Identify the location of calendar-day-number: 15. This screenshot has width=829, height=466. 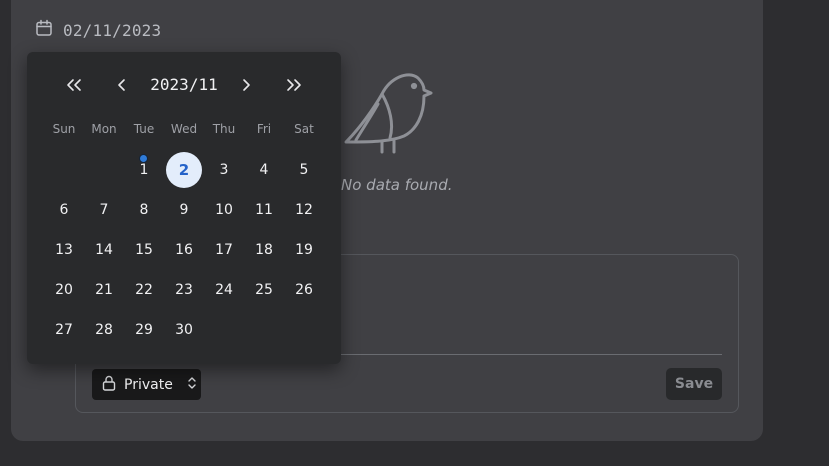
(144, 250).